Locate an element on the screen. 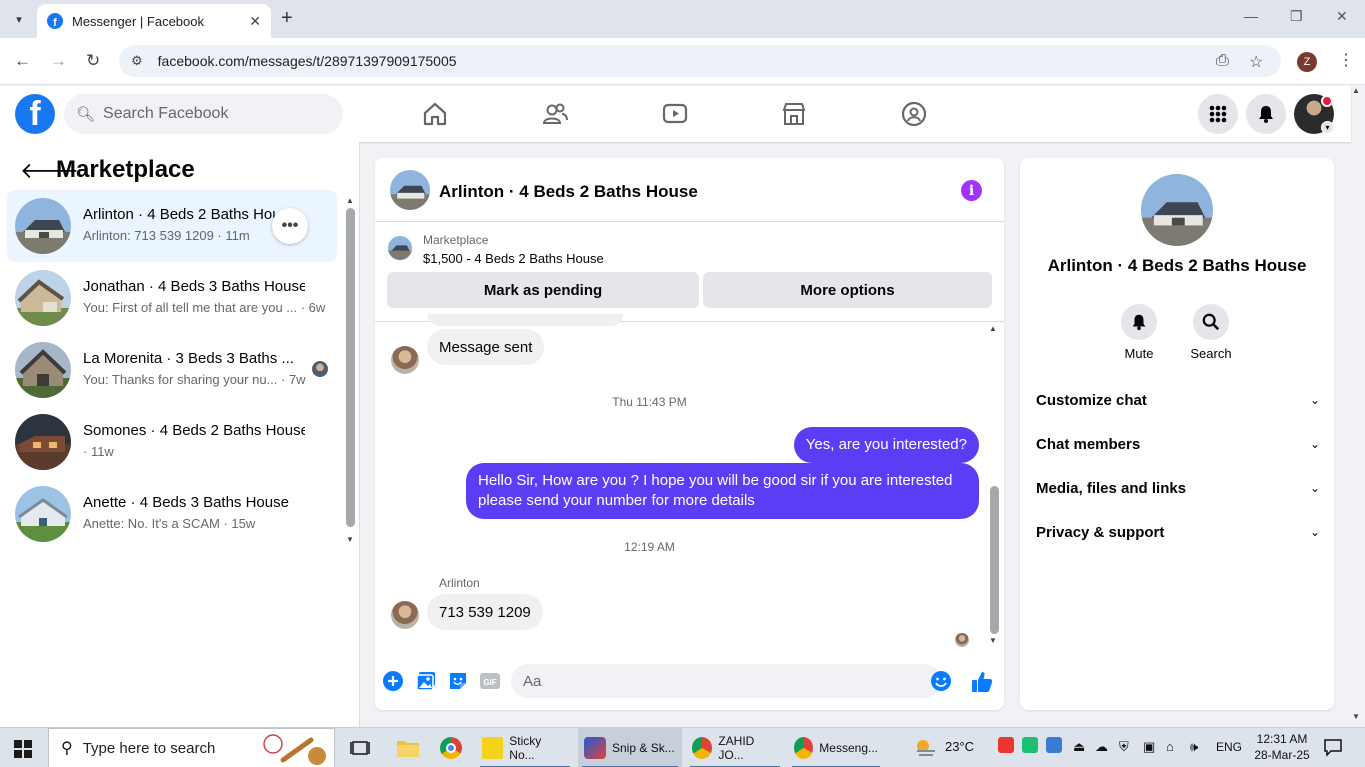 This screenshot has width=1365, height=767. tab-search-chevron-icon: ▾ is located at coordinates (19, 19).